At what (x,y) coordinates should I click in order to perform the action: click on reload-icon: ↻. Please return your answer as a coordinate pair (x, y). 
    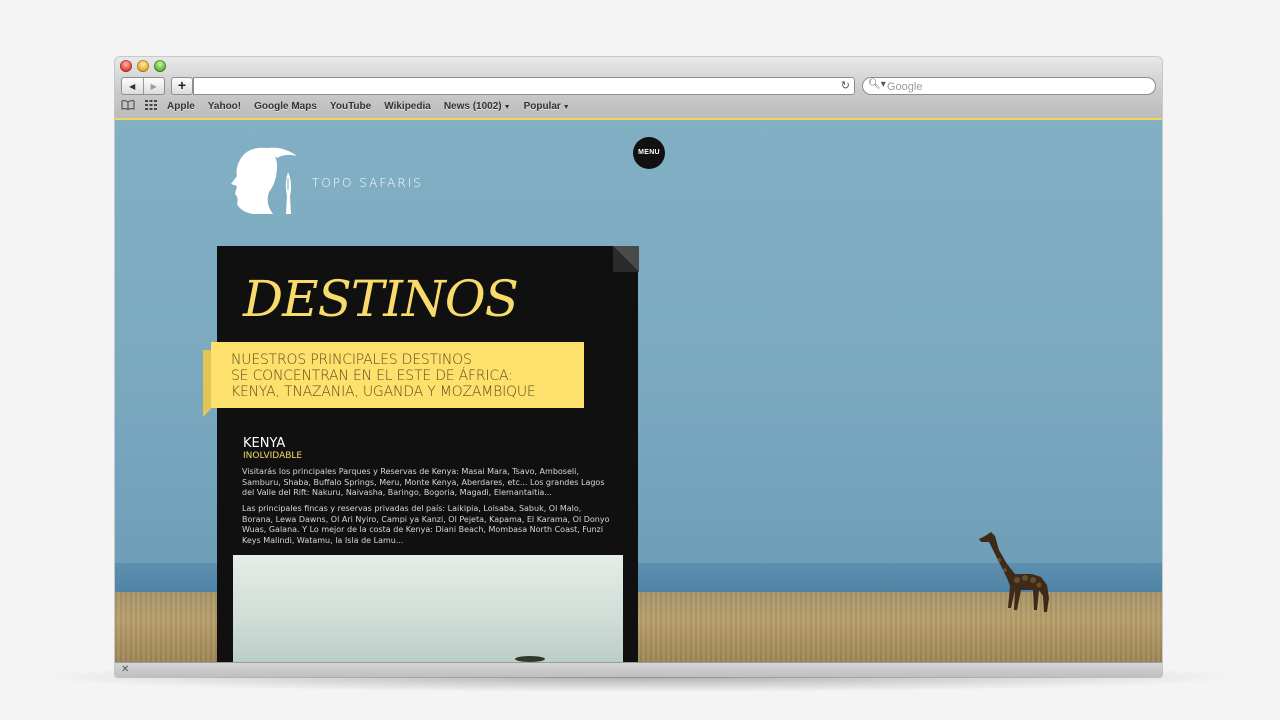
    Looking at the image, I should click on (845, 86).